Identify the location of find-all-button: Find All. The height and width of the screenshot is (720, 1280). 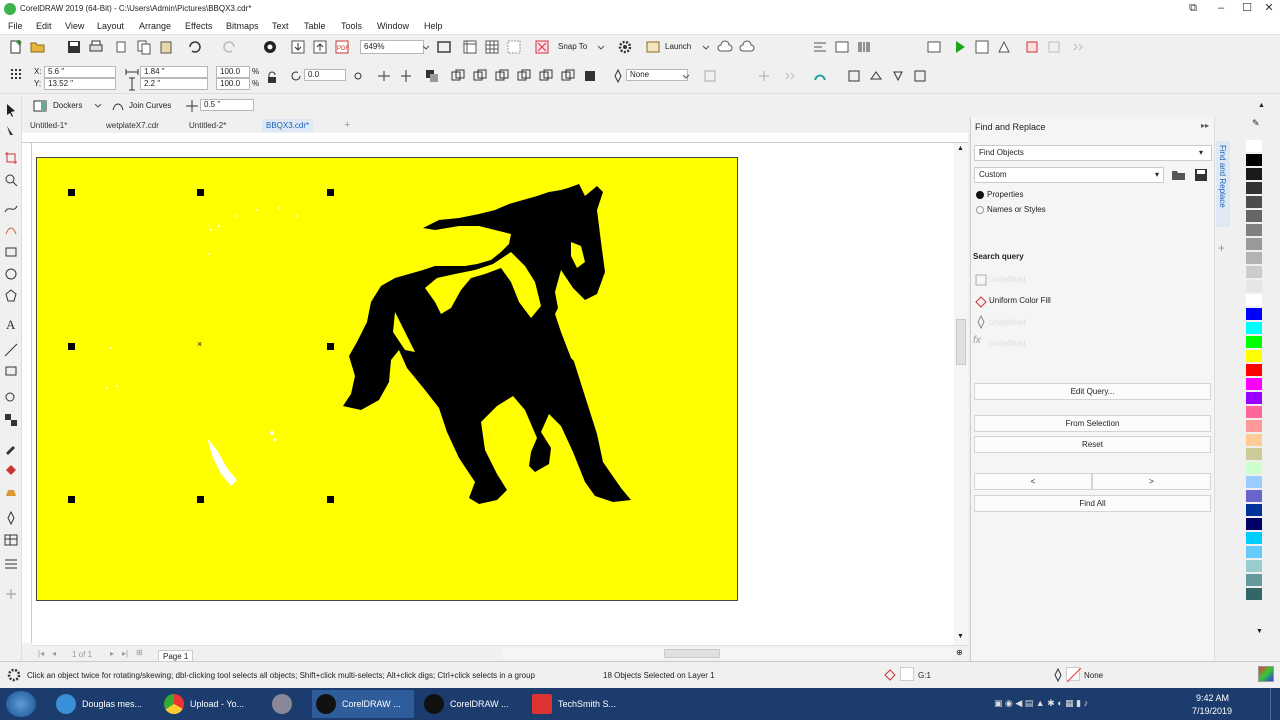
(1092, 503).